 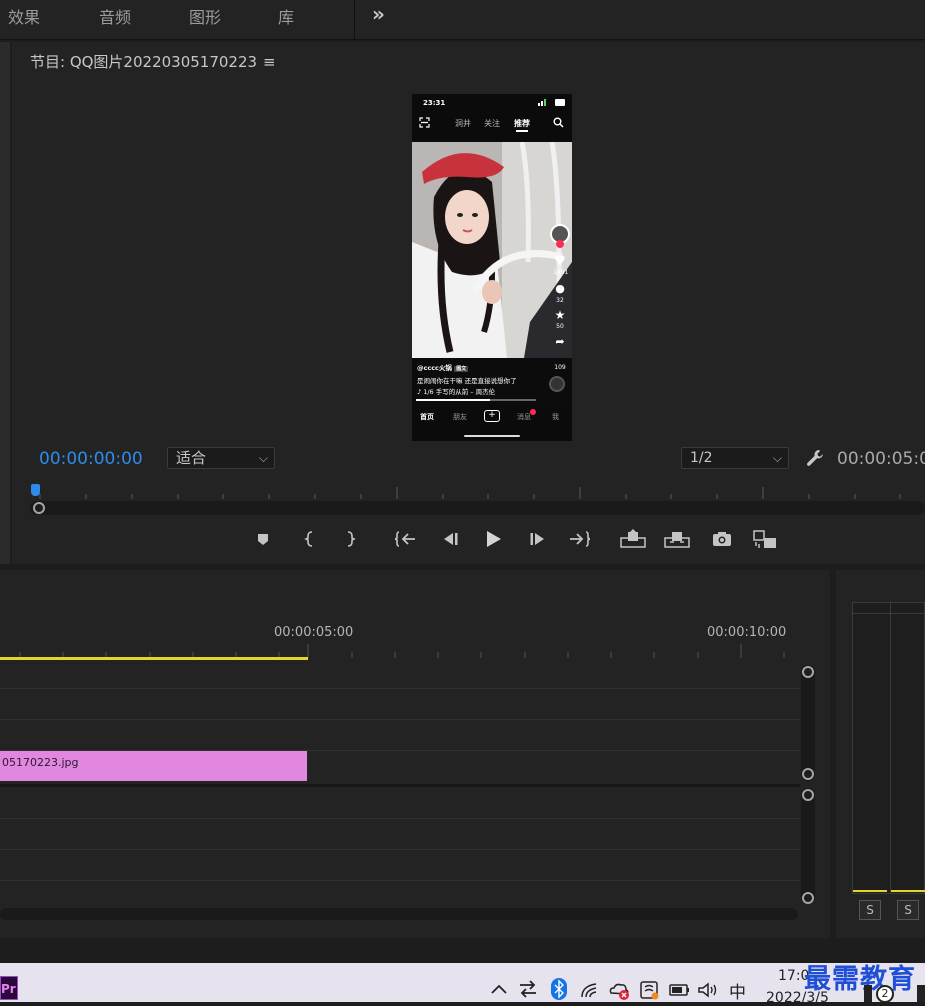 I want to click on author-tag: 图文, so click(x=461, y=369).